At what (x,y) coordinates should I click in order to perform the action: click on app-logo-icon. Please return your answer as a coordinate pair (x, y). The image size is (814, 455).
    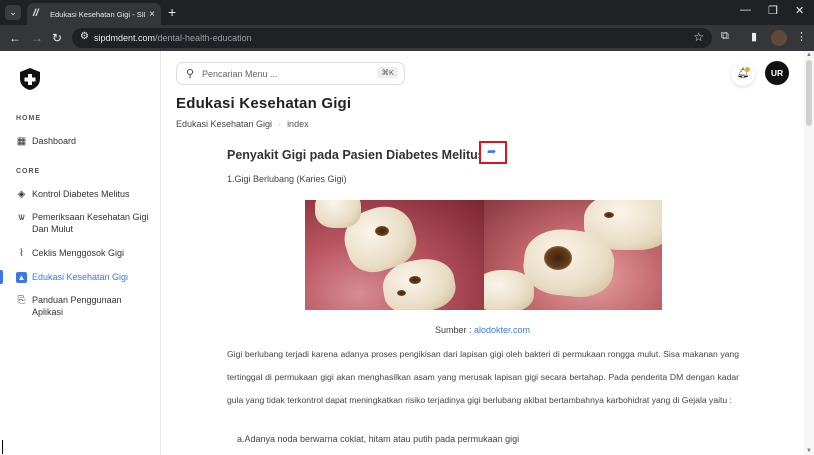
    Looking at the image, I should click on (30, 79).